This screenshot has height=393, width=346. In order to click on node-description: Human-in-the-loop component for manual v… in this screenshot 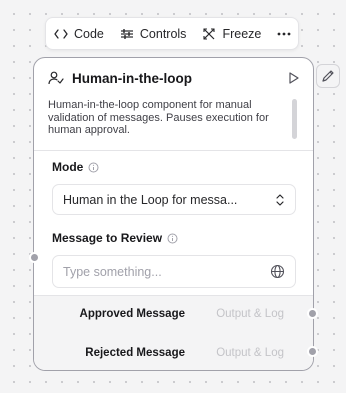, I will do `click(158, 117)`.